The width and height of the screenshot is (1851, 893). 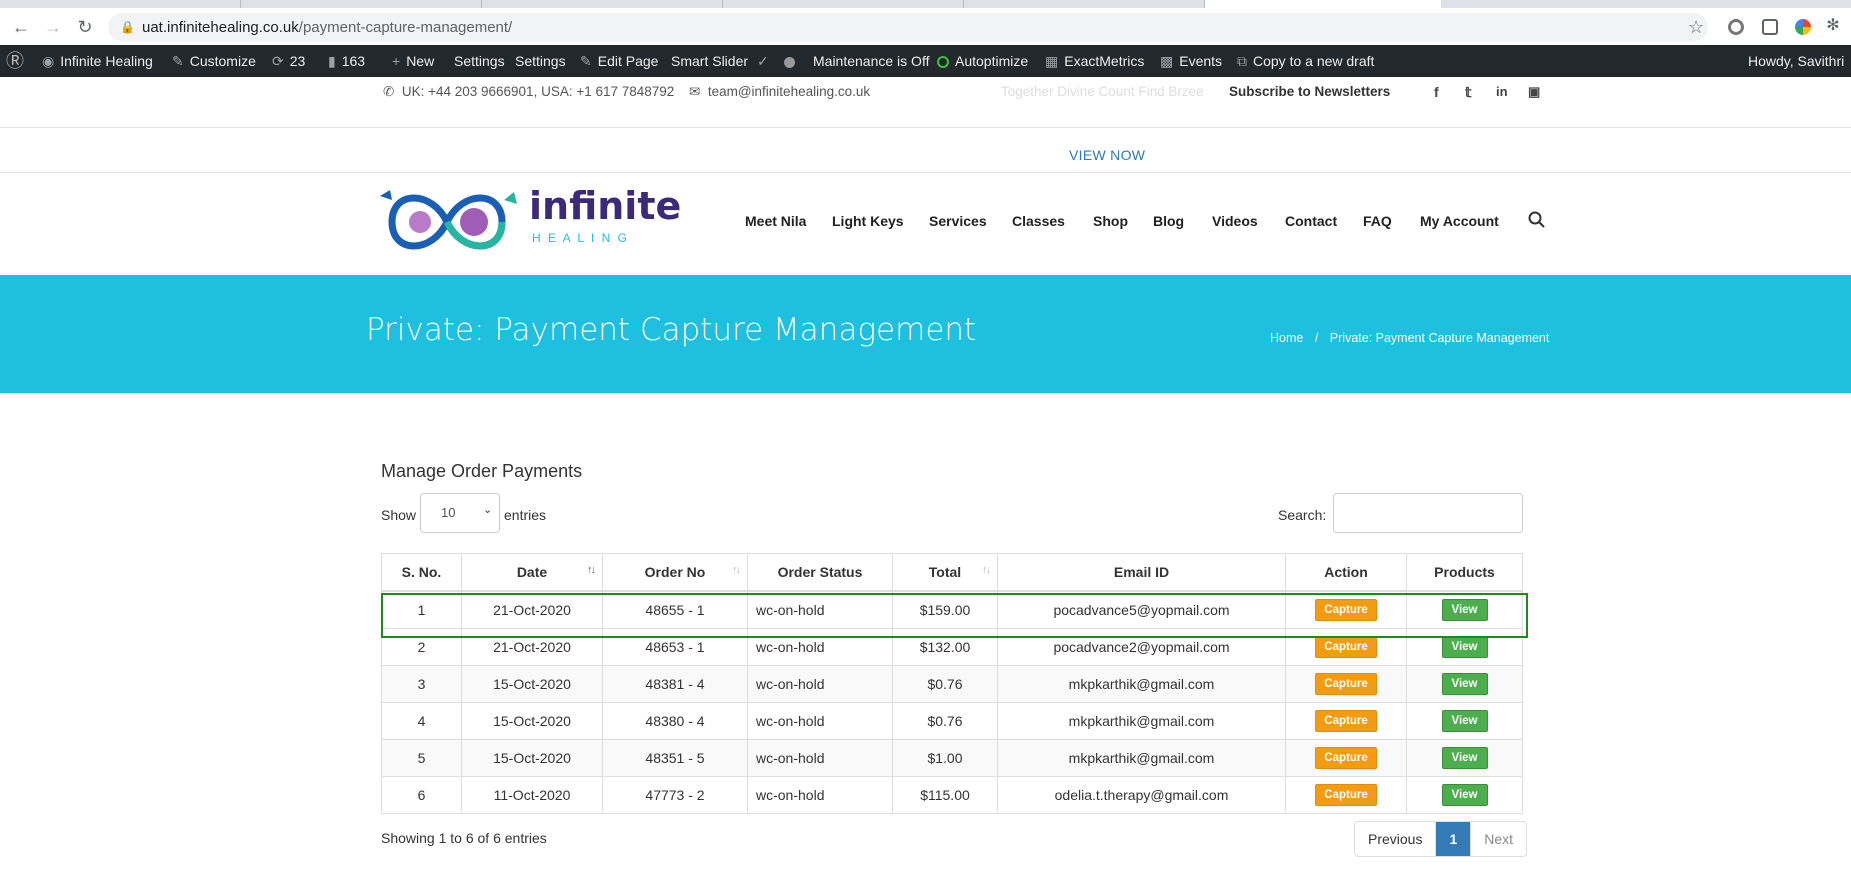 What do you see at coordinates (1309, 91) in the screenshot?
I see `subscribe-link: Subscribe to Newsletters` at bounding box center [1309, 91].